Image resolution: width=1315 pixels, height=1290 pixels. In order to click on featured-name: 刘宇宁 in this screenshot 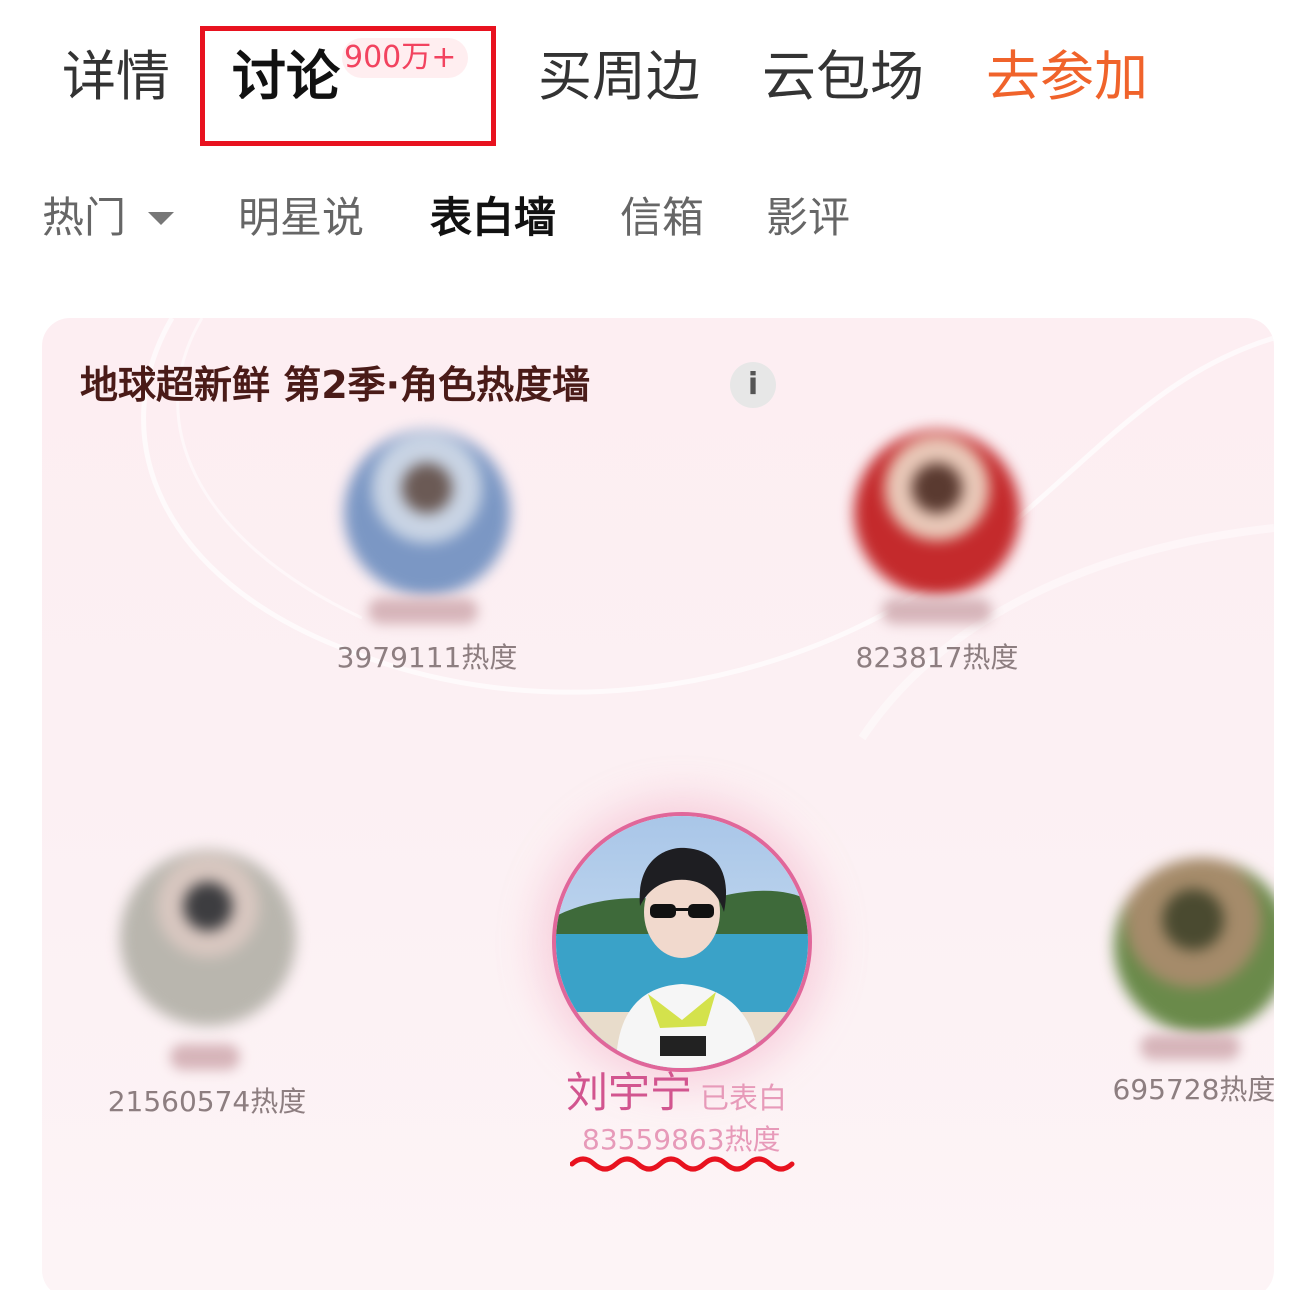, I will do `click(629, 1093)`.